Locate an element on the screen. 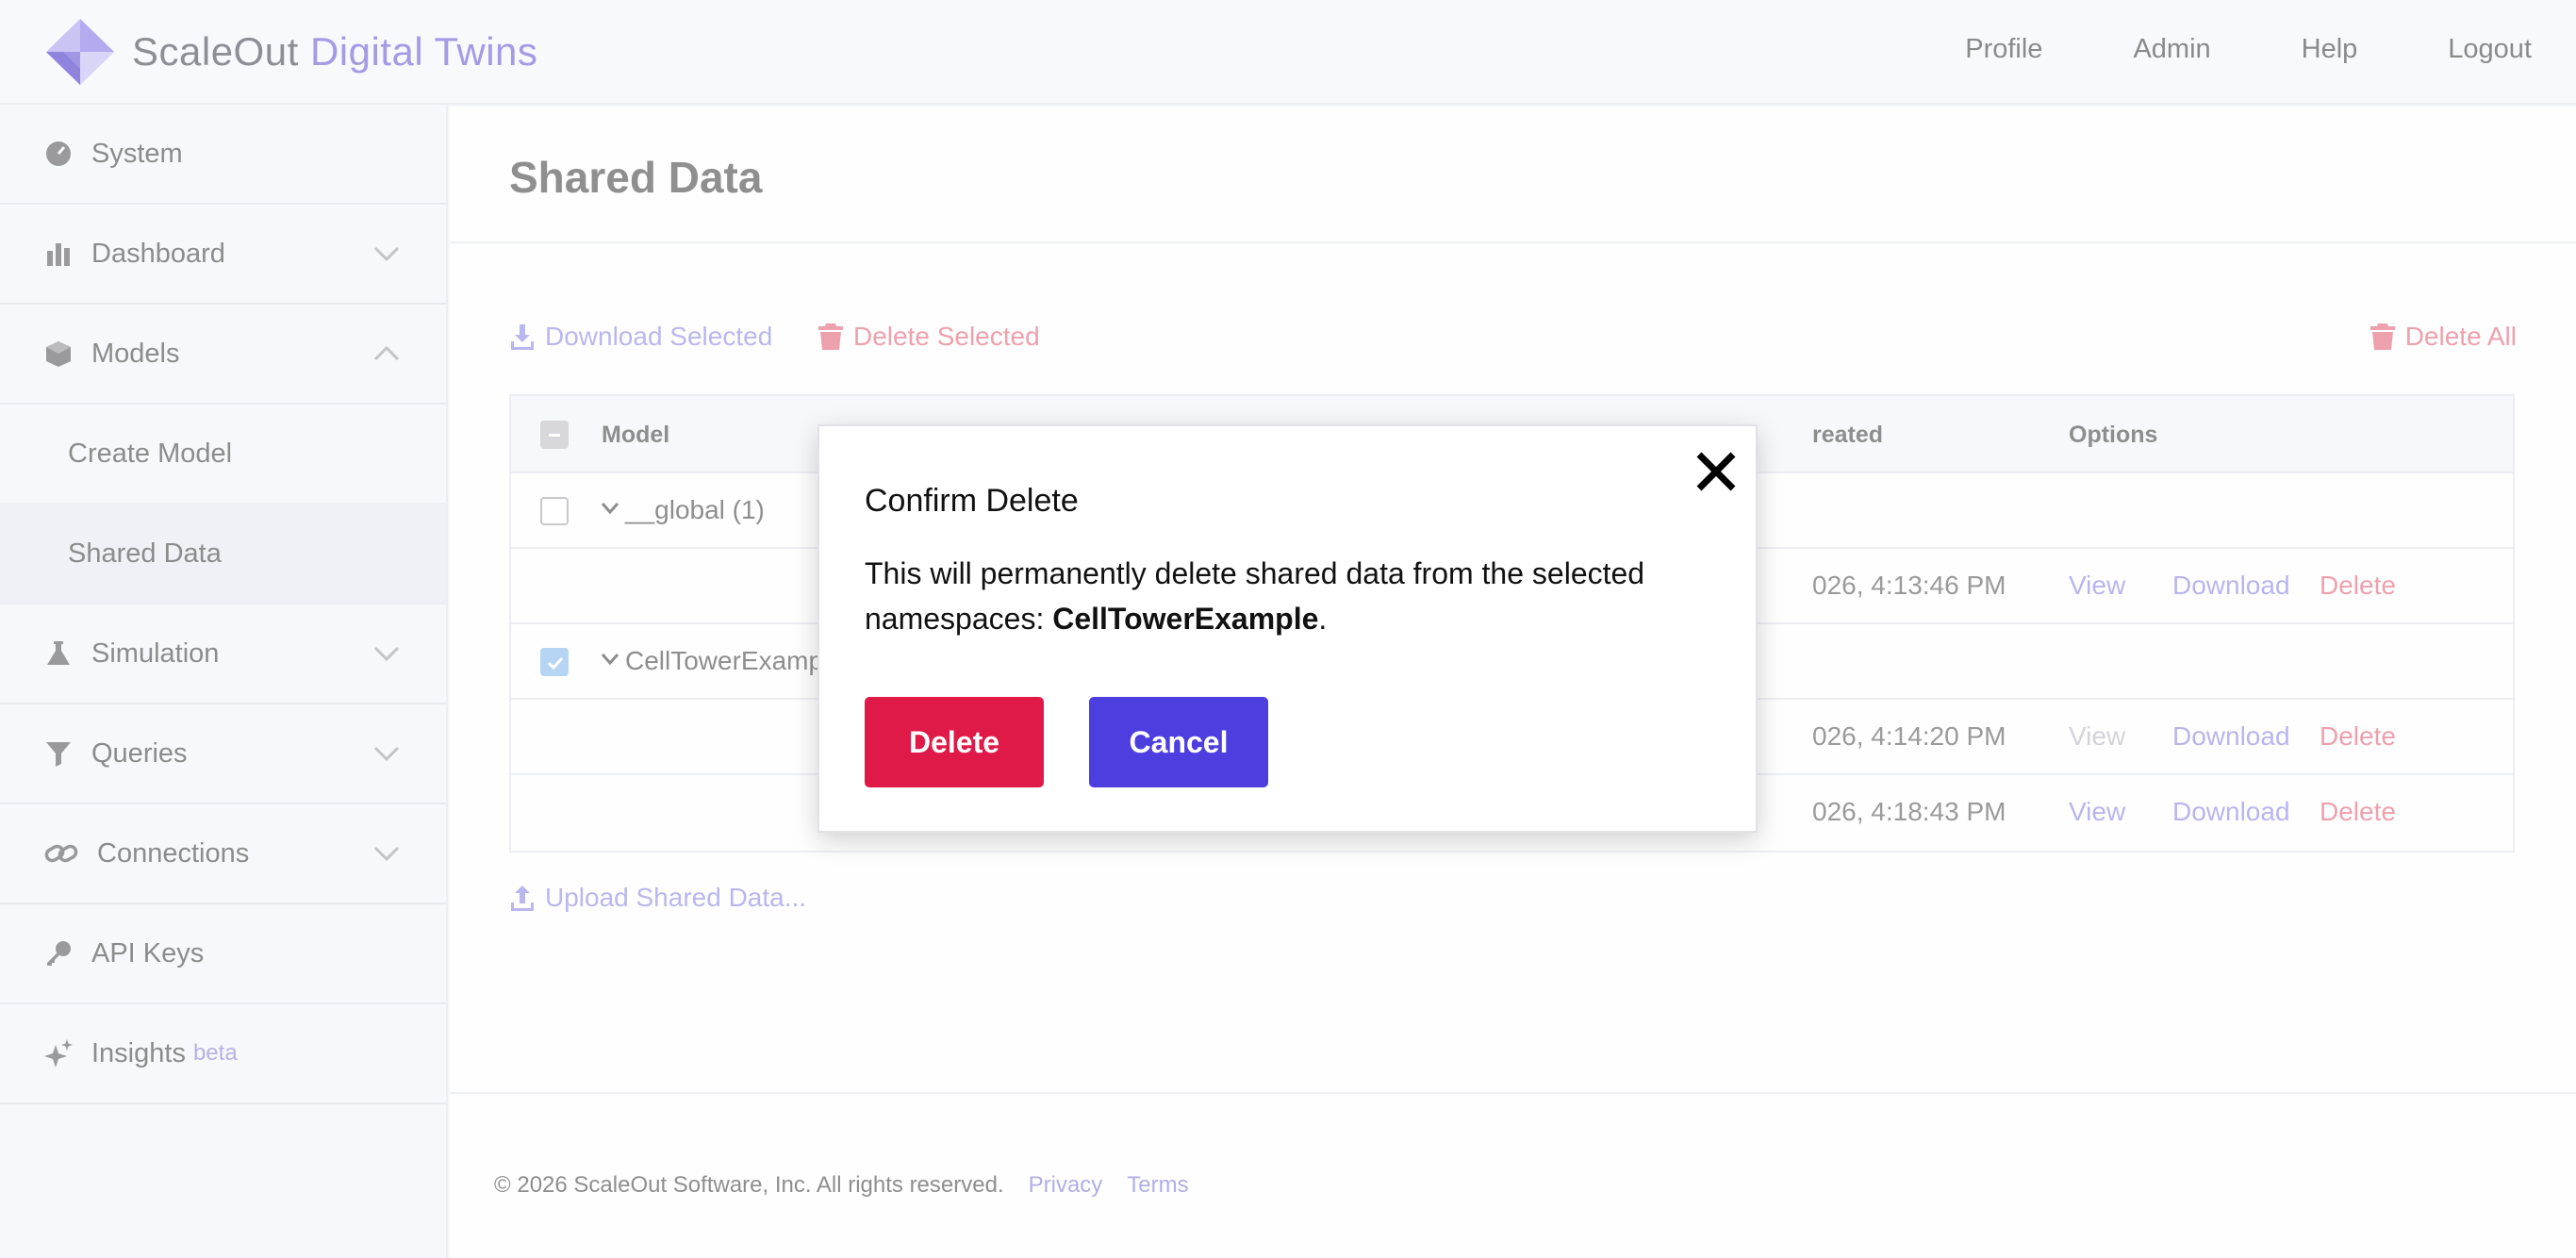 Image resolution: width=2576 pixels, height=1258 pixels. sidebar-item-api-keys: API Keys is located at coordinates (223, 954).